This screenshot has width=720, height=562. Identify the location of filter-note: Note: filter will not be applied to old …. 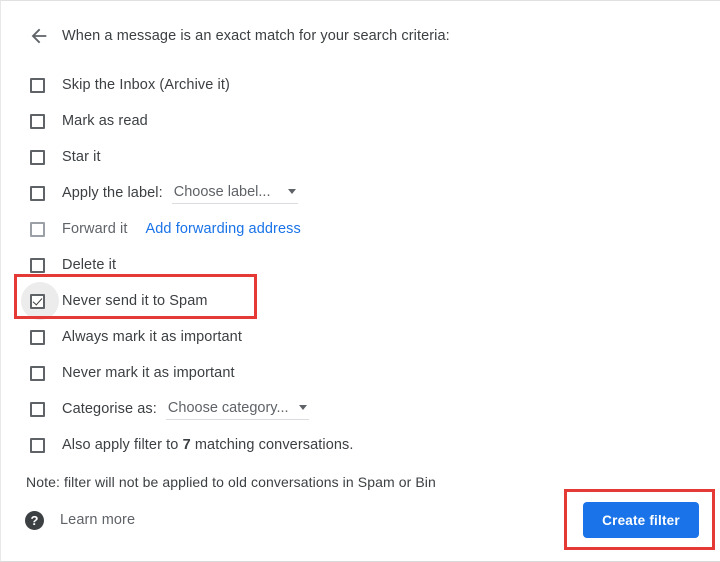
(231, 482).